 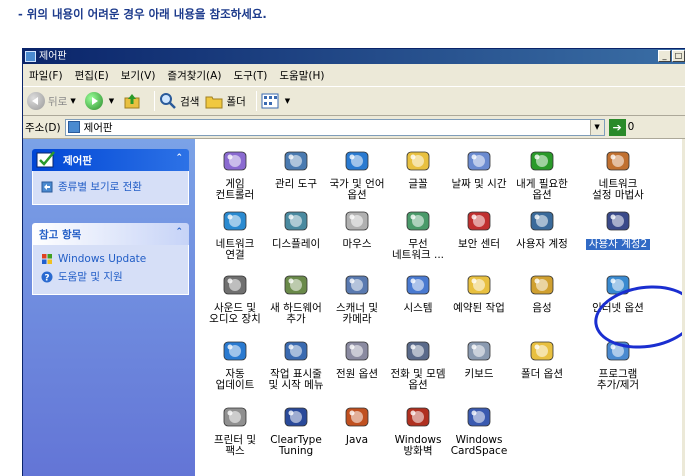 I want to click on java-icon, so click(x=357, y=417).